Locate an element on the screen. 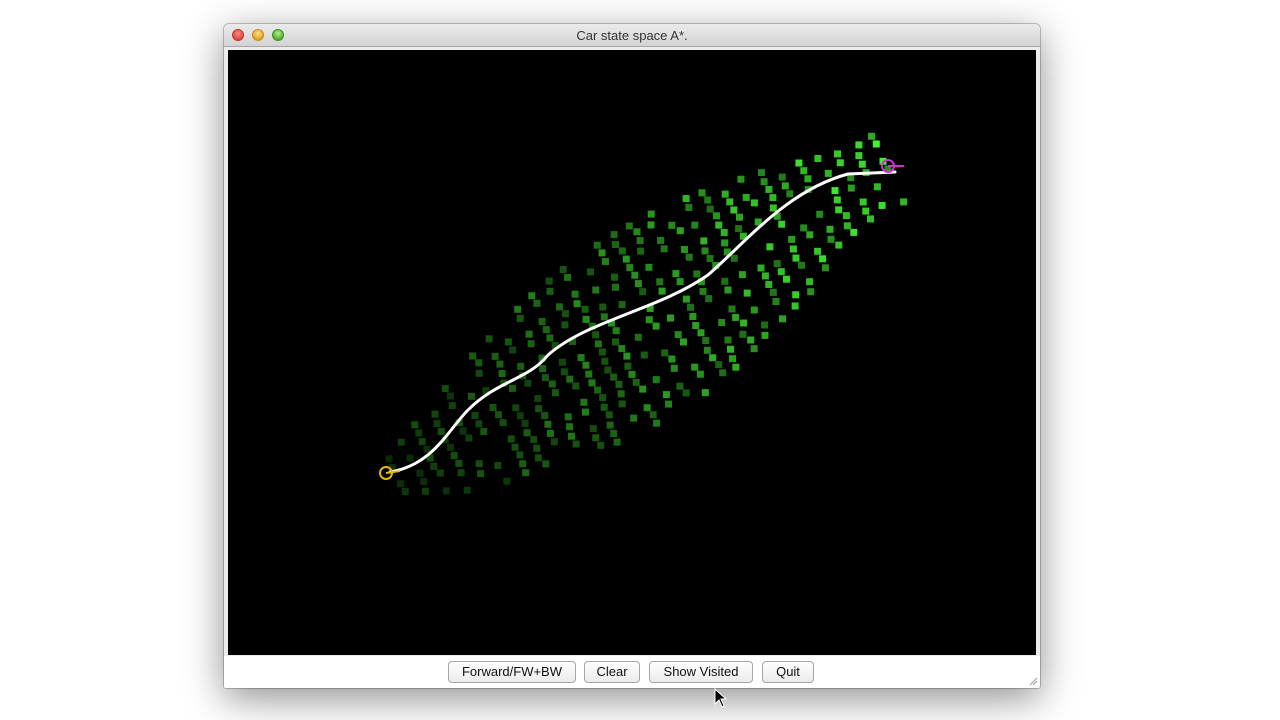  resize-grip-icon is located at coordinates (1033, 681).